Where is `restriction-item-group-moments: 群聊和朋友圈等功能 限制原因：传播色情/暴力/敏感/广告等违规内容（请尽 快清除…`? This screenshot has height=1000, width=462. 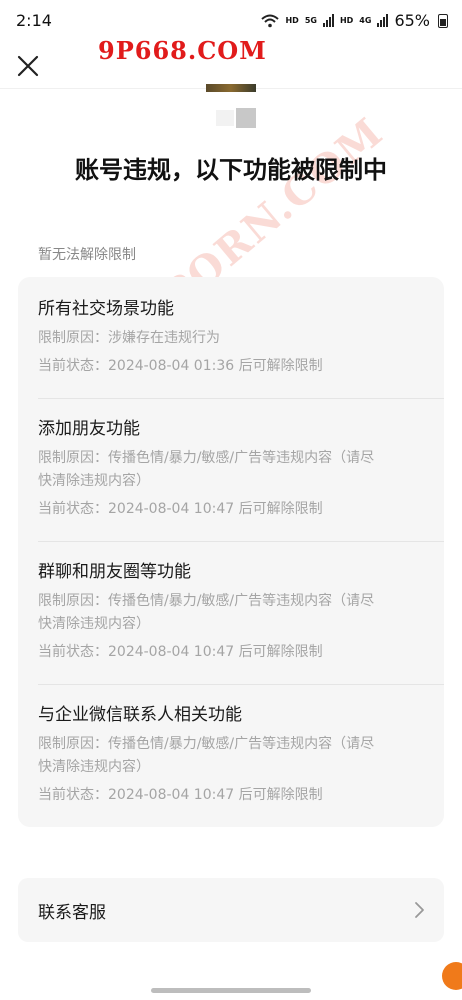 restriction-item-group-moments: 群聊和朋友圈等功能 限制原因：传播色情/暴力/敏感/广告等违规内容（请尽 快清除… is located at coordinates (231, 612).